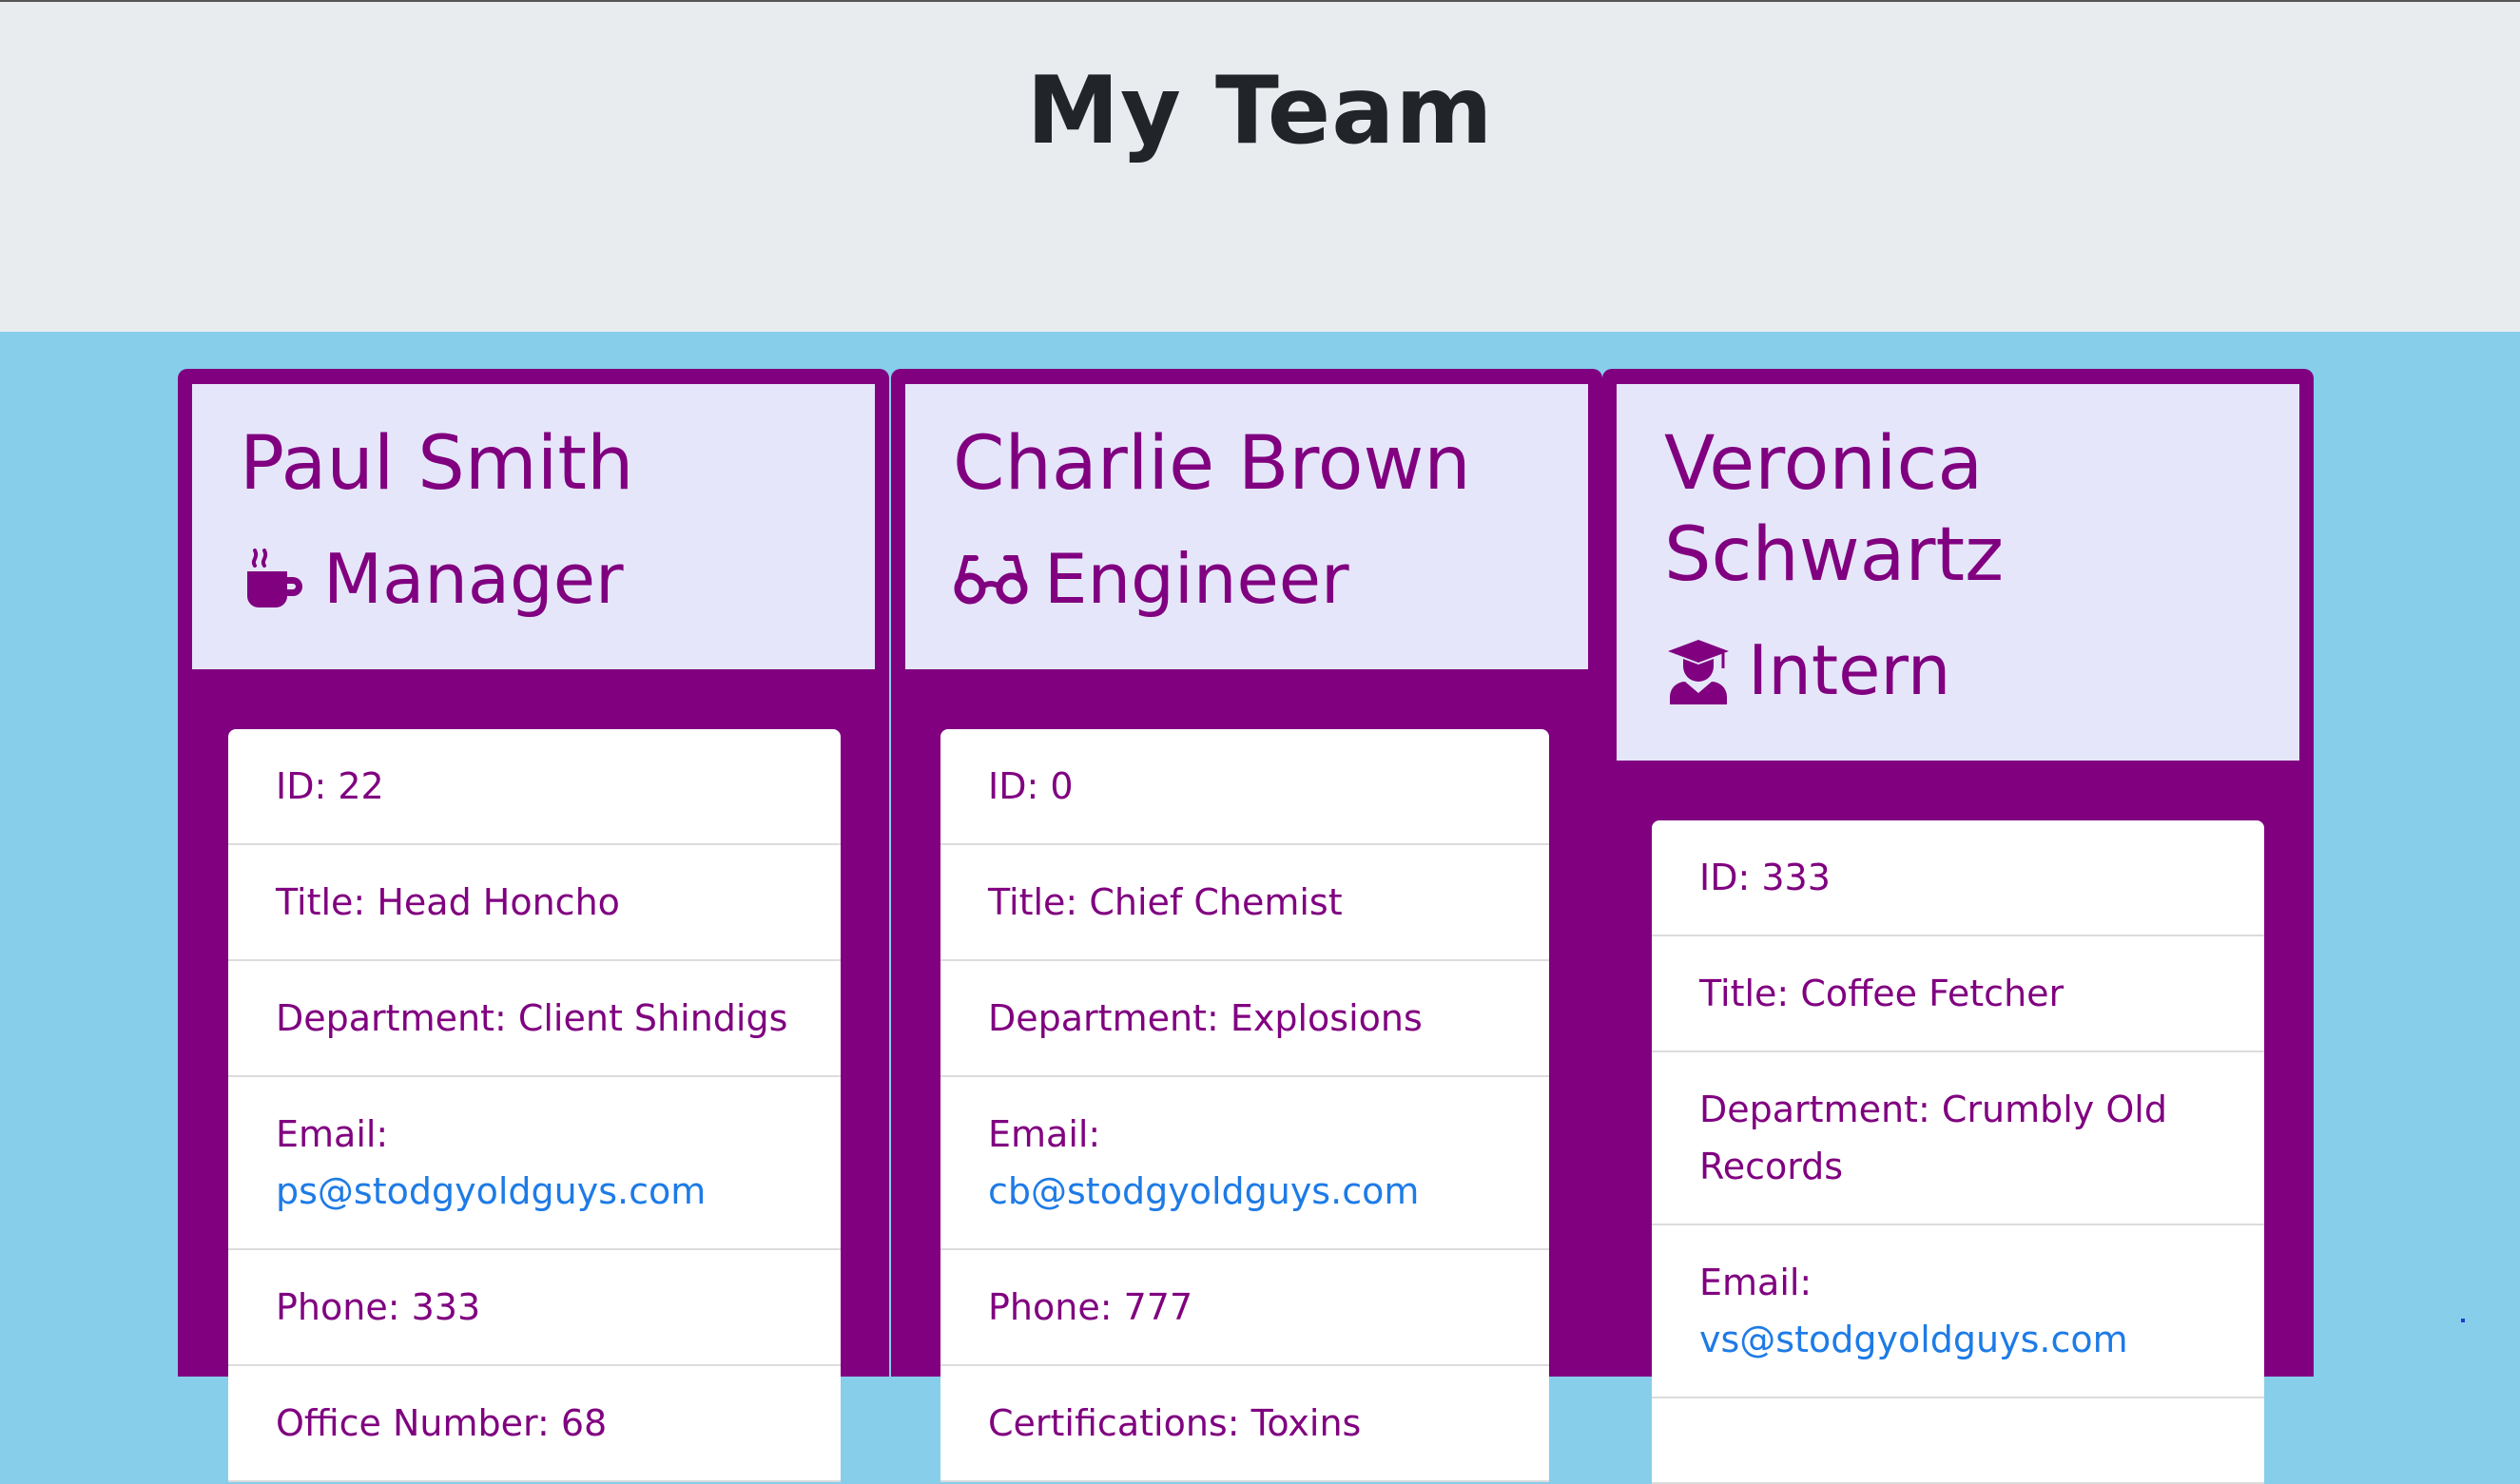 The image size is (2520, 1484). I want to click on employee-role: Engineer, so click(1151, 579).